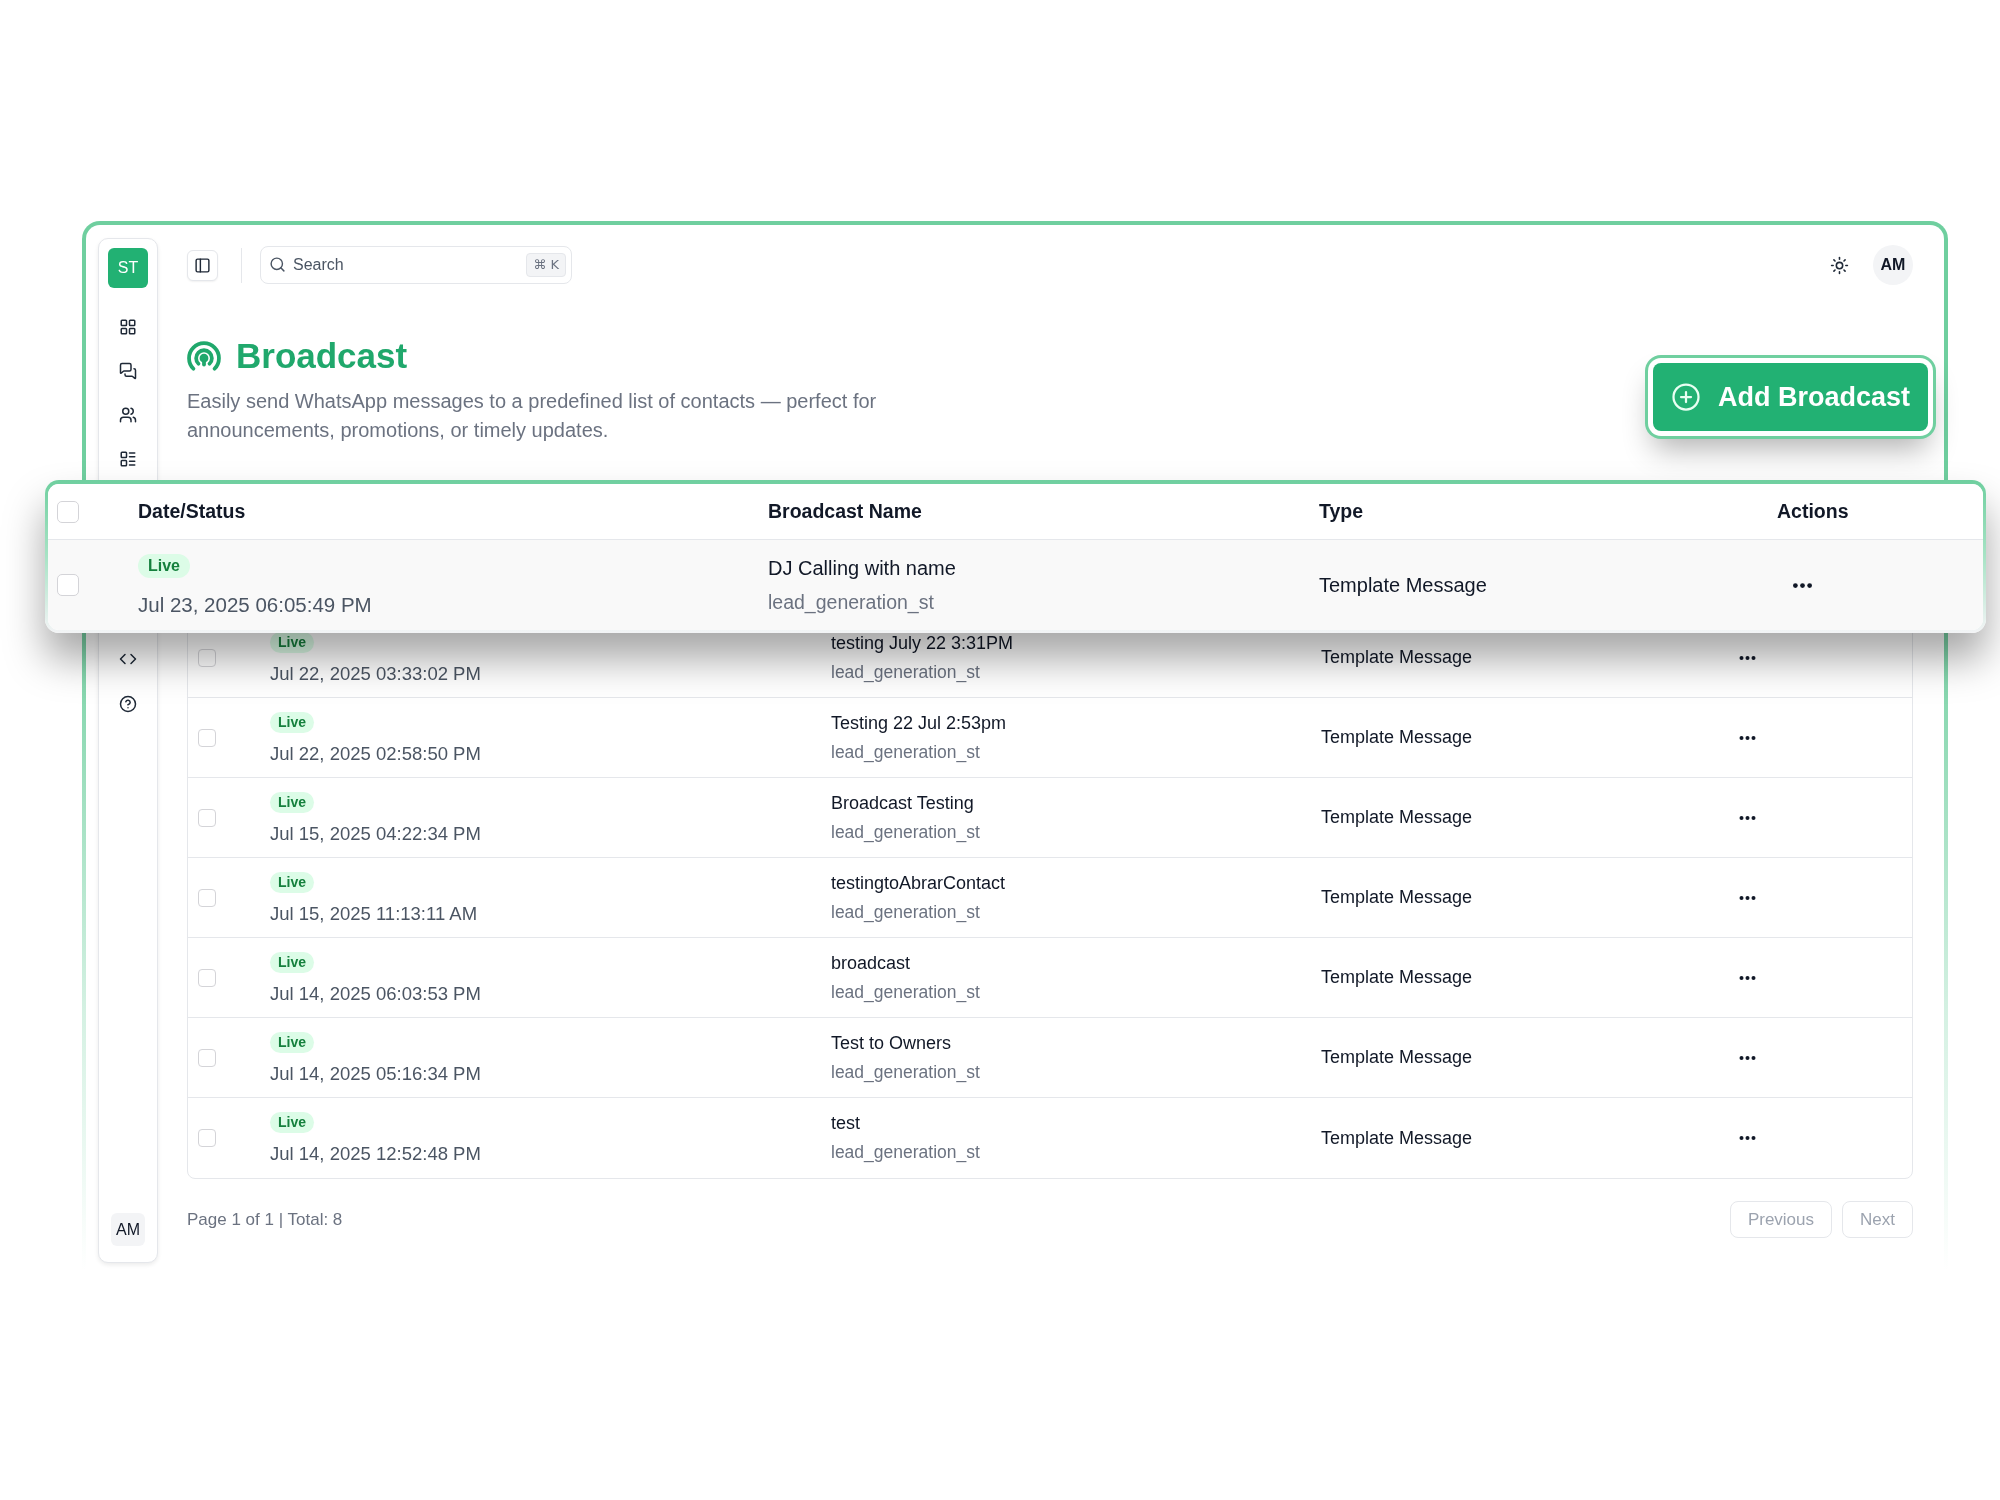  Describe the element at coordinates (128, 268) in the screenshot. I see `workspace-logo: ST` at that location.